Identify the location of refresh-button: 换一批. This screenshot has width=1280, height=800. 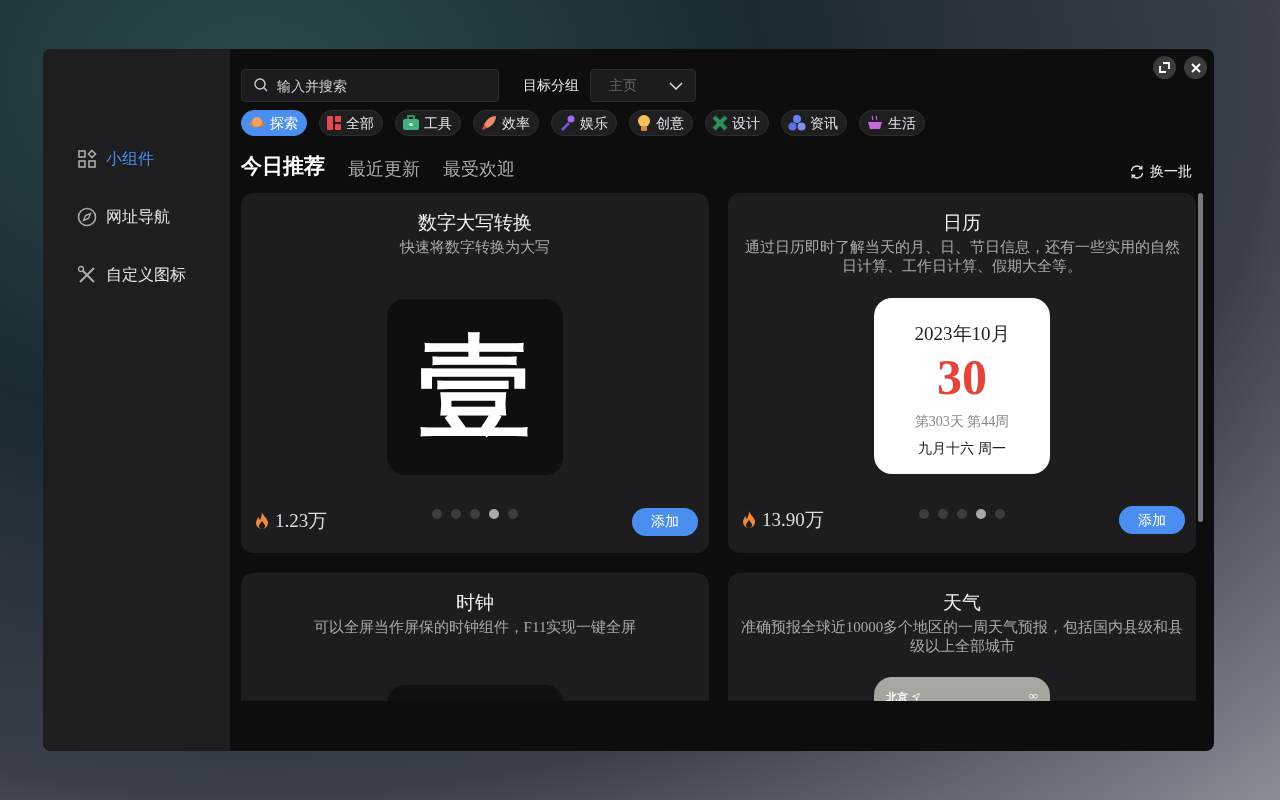
(1160, 171).